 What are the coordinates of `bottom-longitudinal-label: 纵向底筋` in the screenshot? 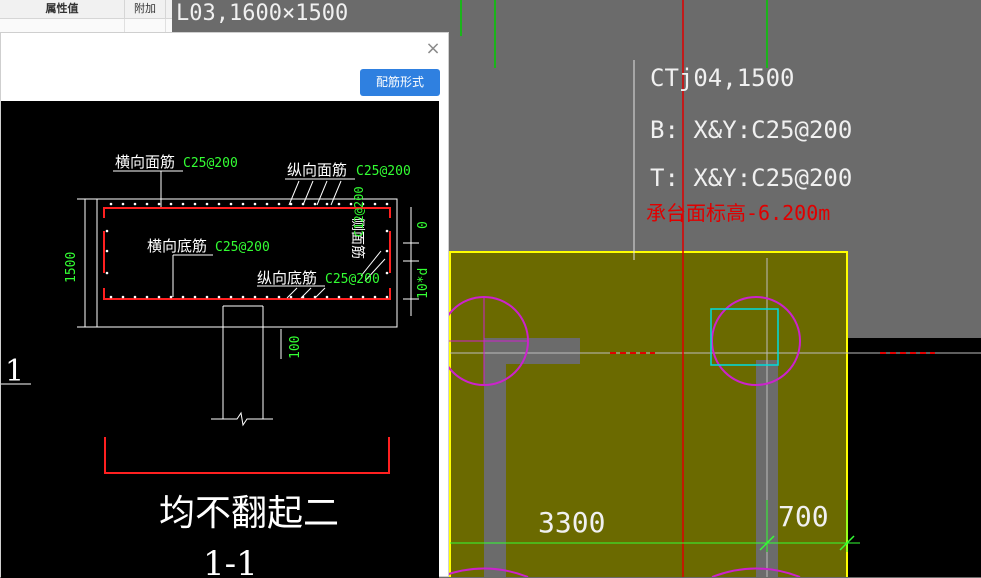 It's located at (287, 278).